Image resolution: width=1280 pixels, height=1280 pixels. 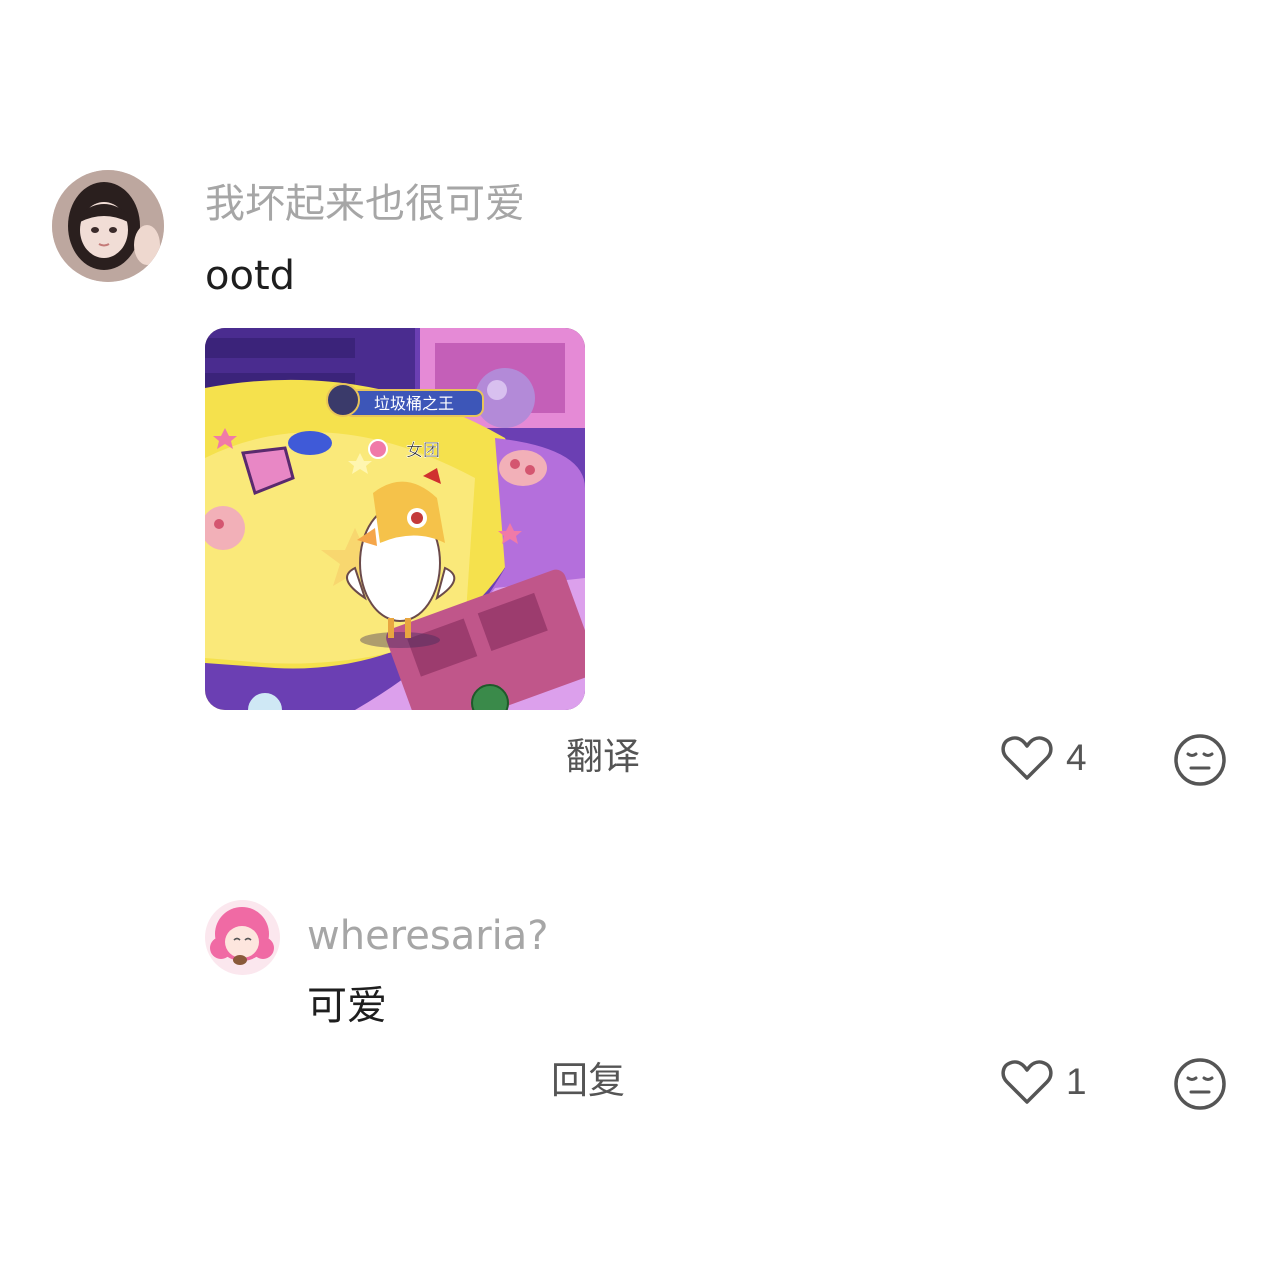 I want to click on reply-like-count: 1, so click(x=1076, y=1081).